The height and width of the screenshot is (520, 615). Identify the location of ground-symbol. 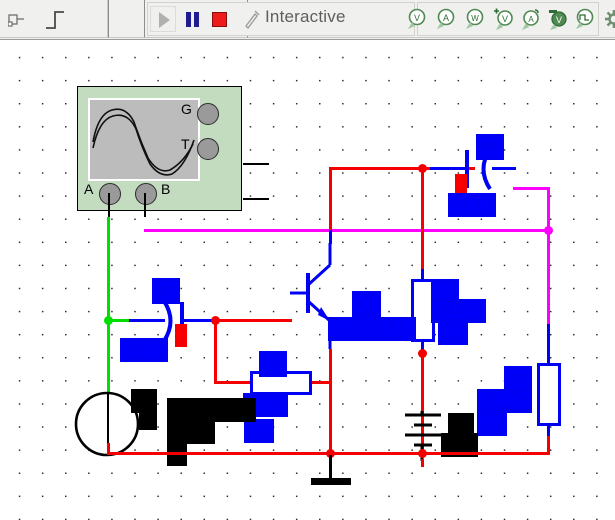
(331, 481).